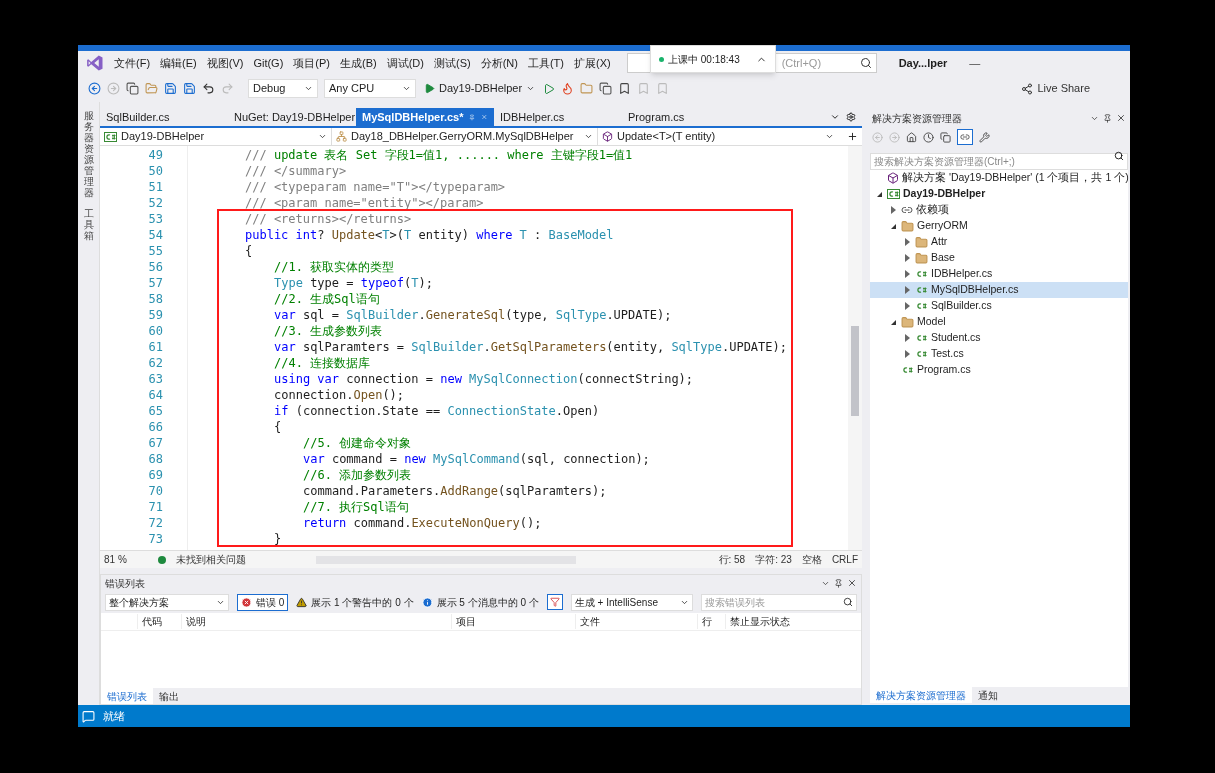  I want to click on code-line: /// <returns></returns>, so click(328, 219).